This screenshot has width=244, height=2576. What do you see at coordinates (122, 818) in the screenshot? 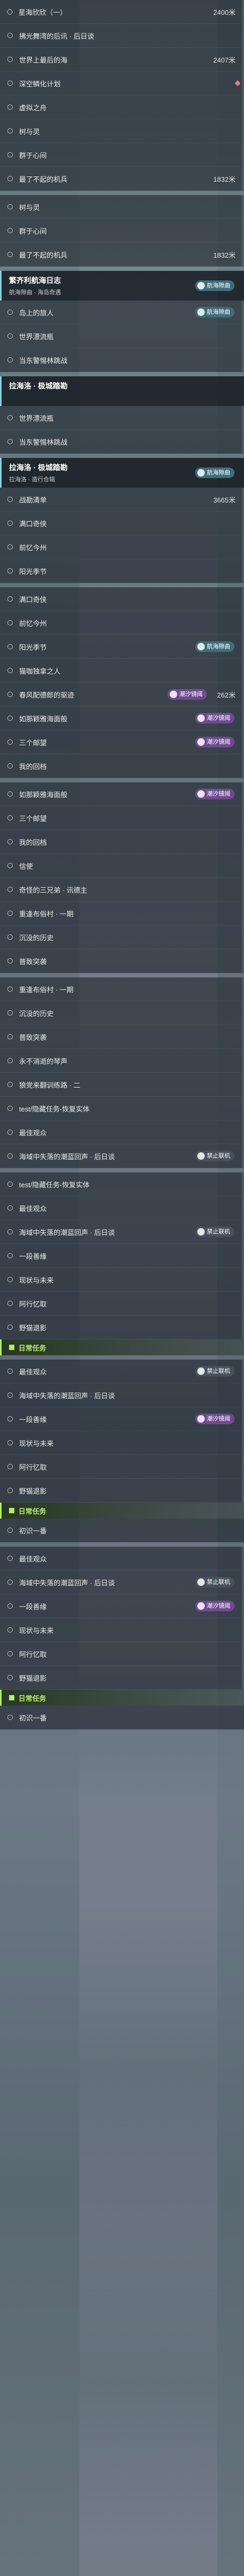
I see `quest-row: 三个邮望` at bounding box center [122, 818].